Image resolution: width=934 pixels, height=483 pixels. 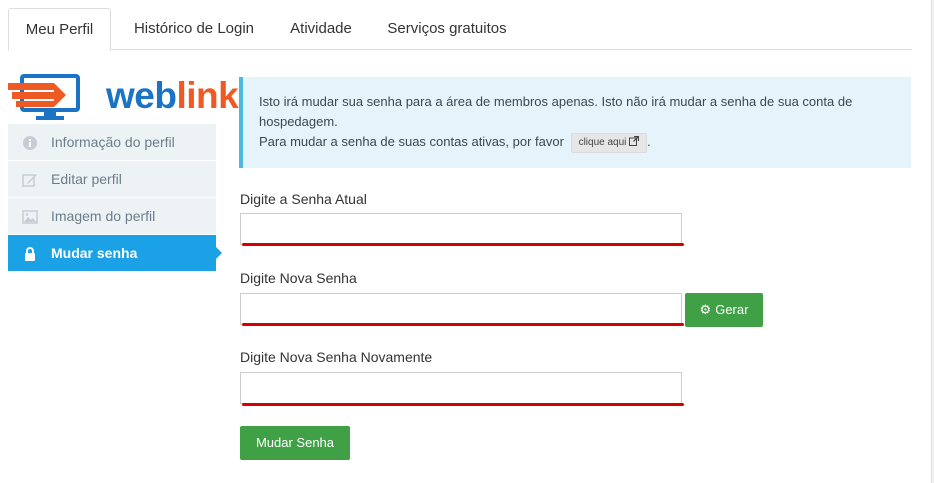 I want to click on generate-password-button: ⚙ Gerar, so click(x=724, y=310).